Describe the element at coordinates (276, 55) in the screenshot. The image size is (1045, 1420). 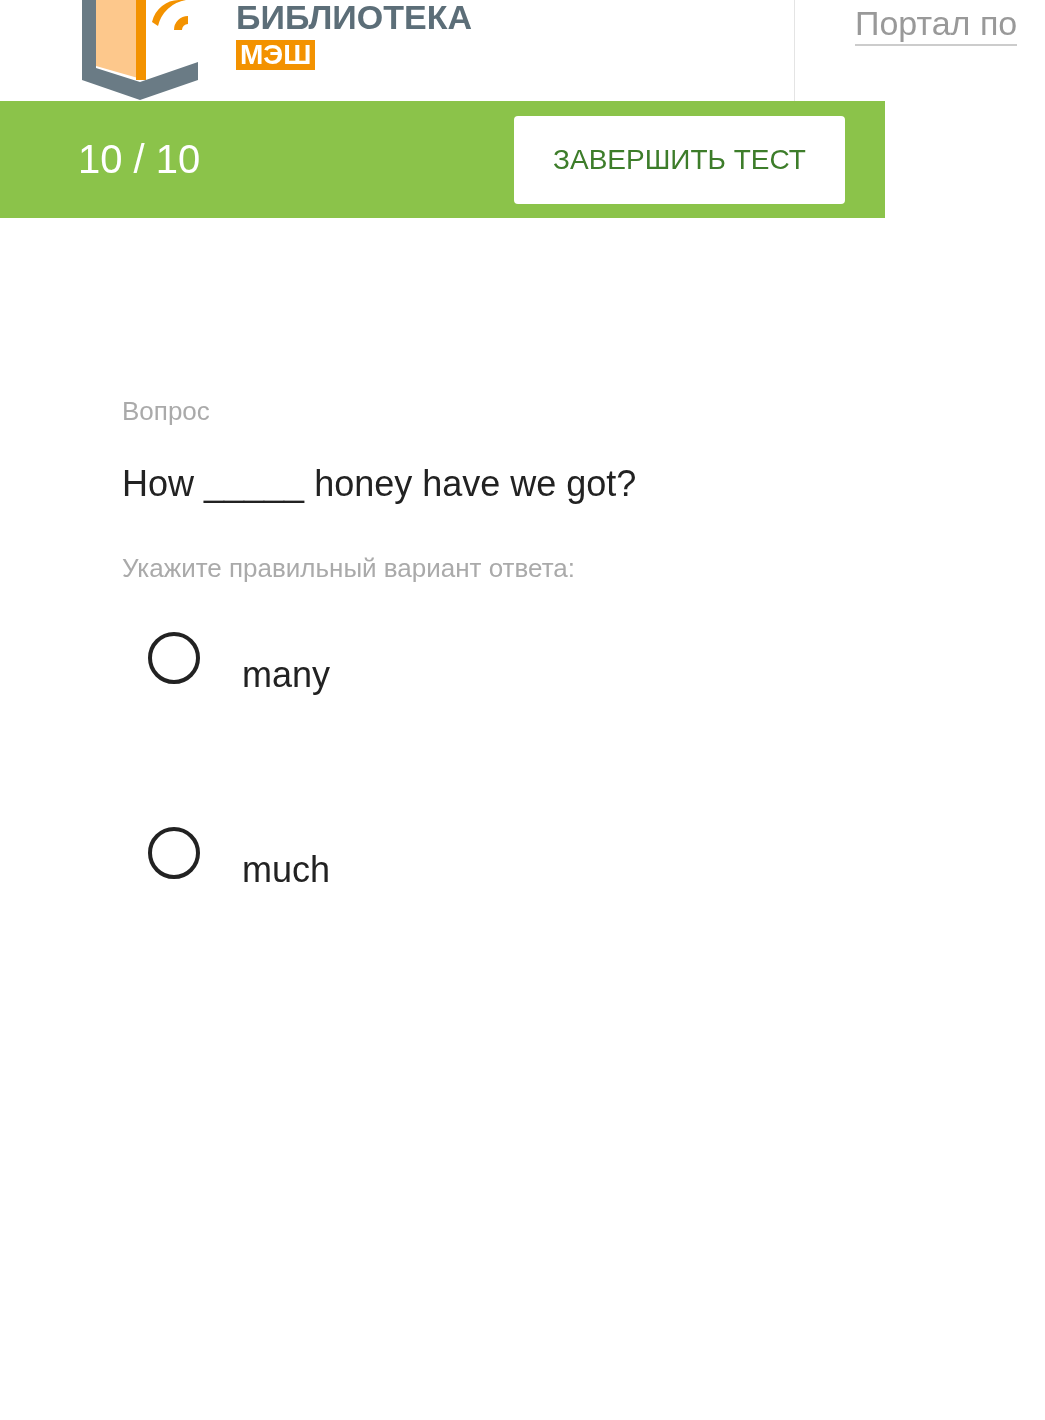
I see `logo-badge: МЭШ` at that location.